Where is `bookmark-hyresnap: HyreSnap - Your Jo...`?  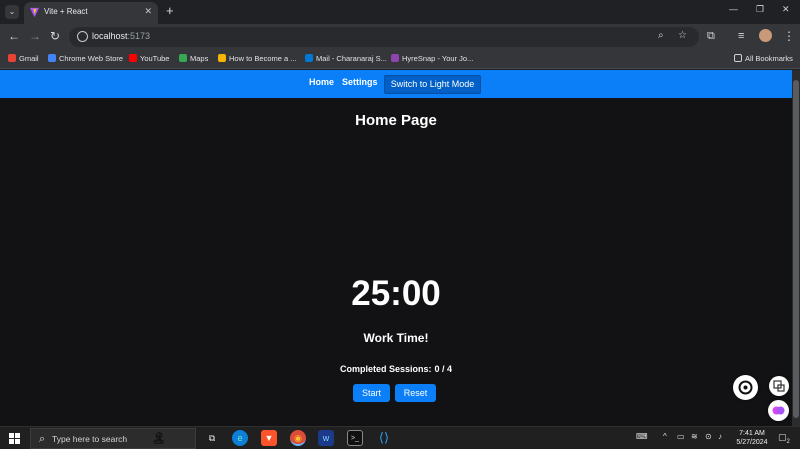
bookmark-hyresnap: HyreSnap - Your Jo... is located at coordinates (432, 58).